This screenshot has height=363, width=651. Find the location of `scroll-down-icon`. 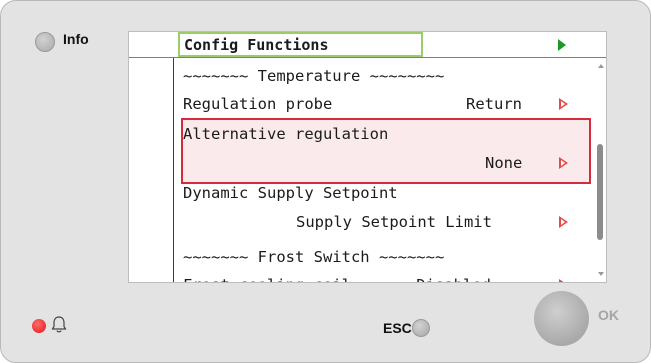

scroll-down-icon is located at coordinates (601, 274).